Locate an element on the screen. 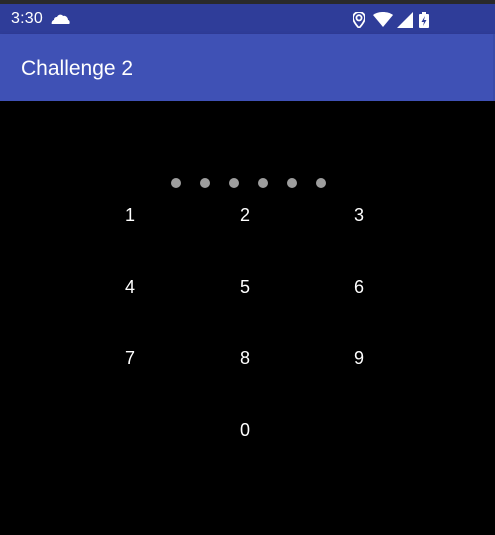  key-2-button: 2 is located at coordinates (245, 215).